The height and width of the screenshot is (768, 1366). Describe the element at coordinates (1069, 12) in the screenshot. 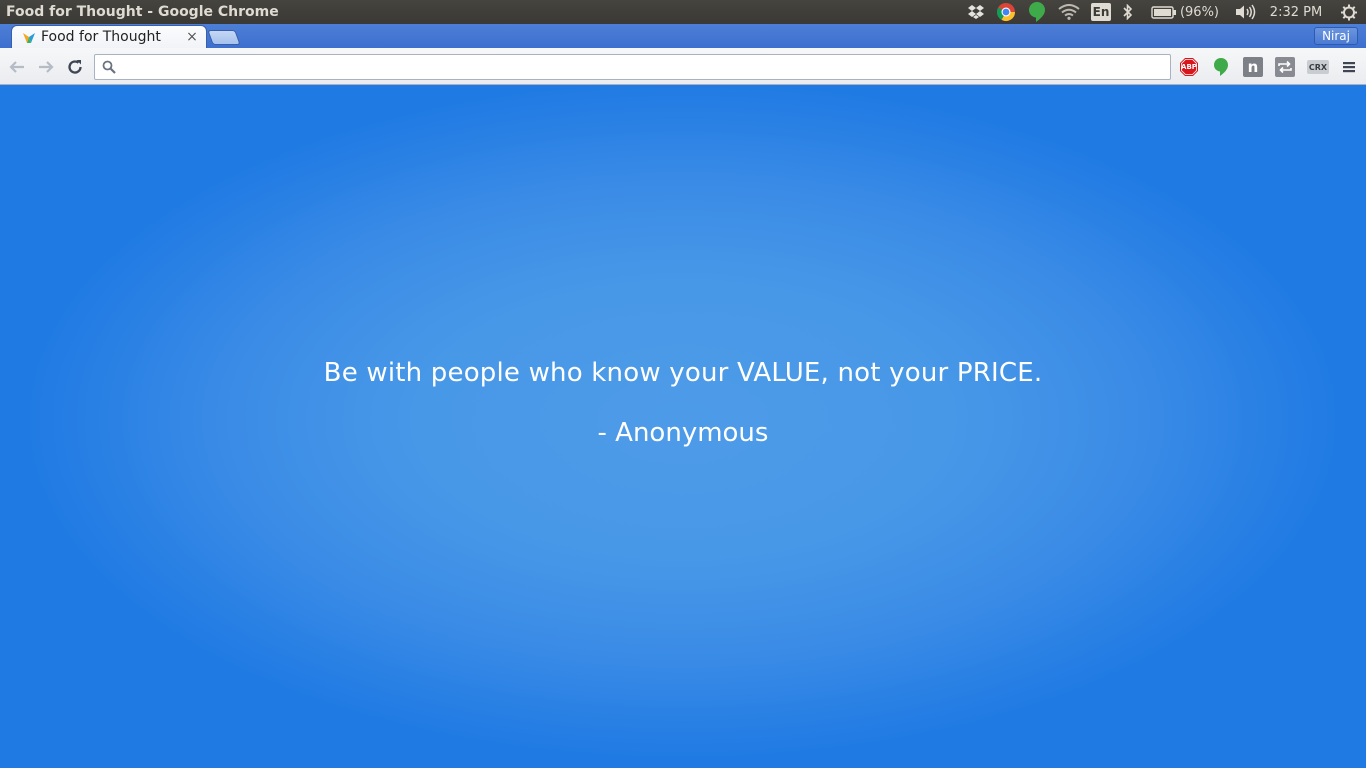

I see `wifi-icon` at that location.